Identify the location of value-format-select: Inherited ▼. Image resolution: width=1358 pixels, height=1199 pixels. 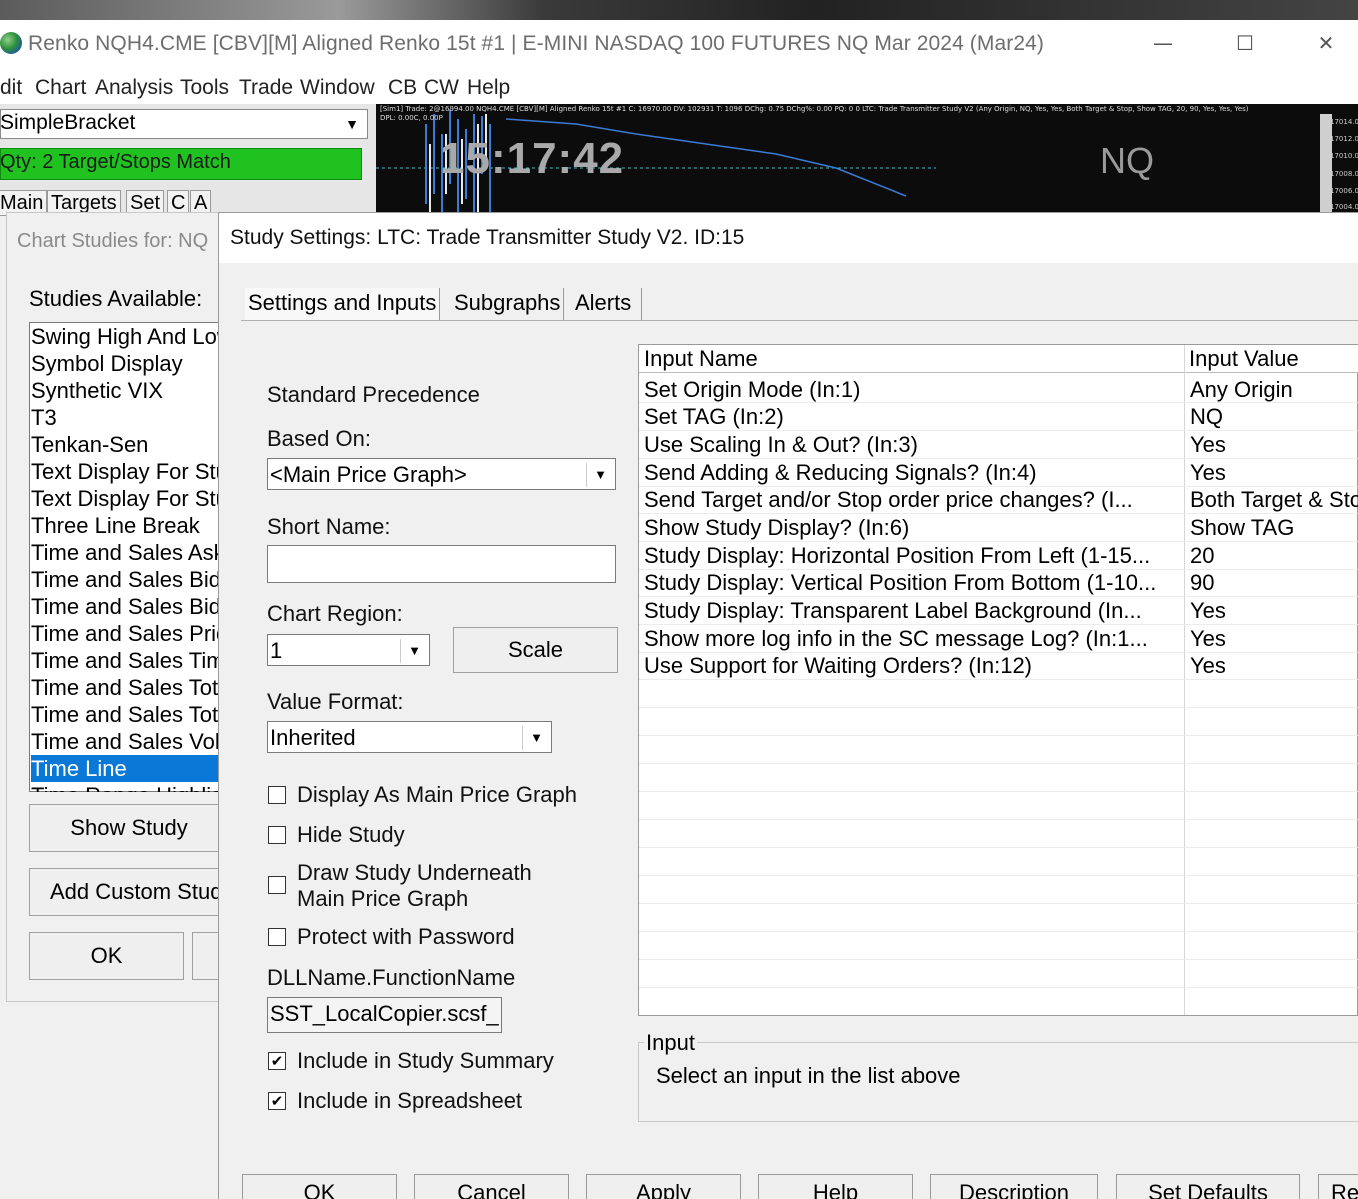
(409, 737).